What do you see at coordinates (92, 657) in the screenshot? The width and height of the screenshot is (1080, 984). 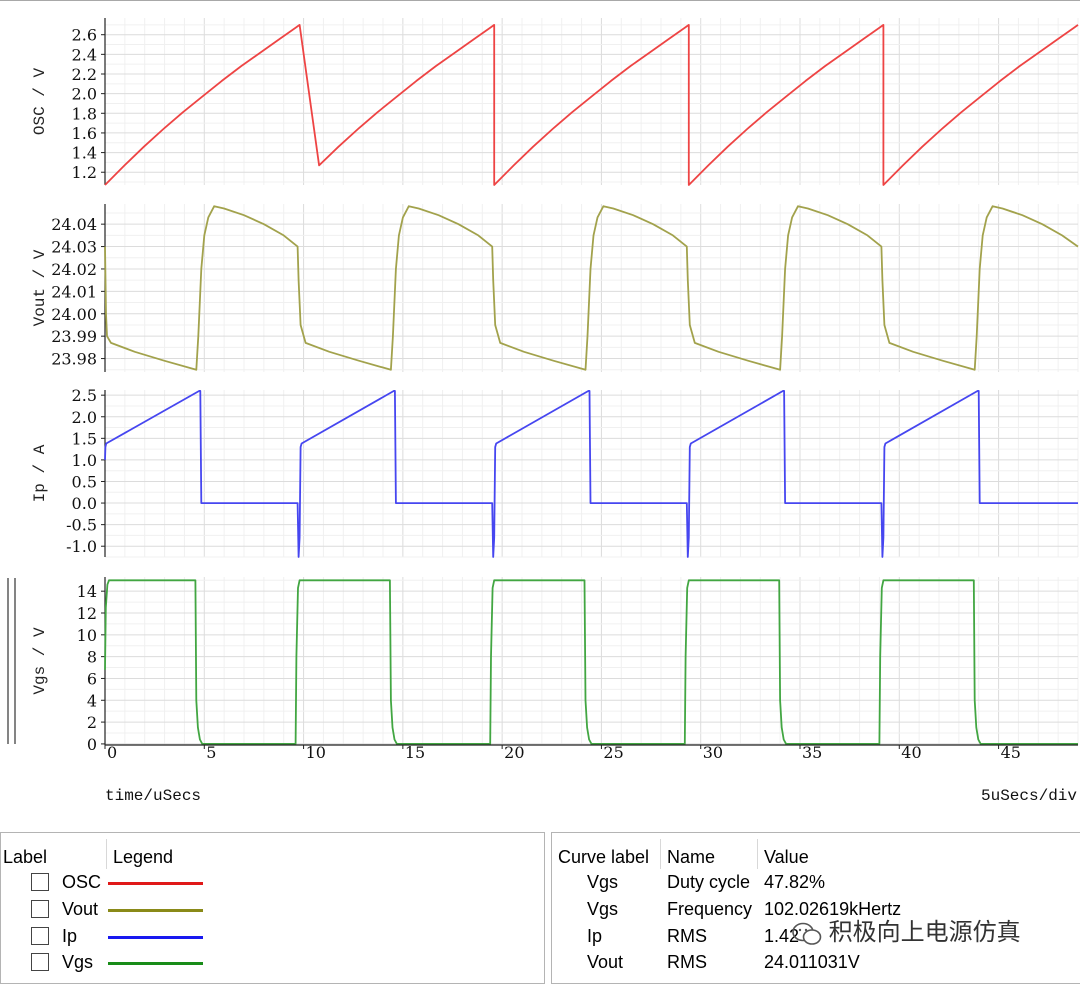 I see `y-tick-label: 8` at bounding box center [92, 657].